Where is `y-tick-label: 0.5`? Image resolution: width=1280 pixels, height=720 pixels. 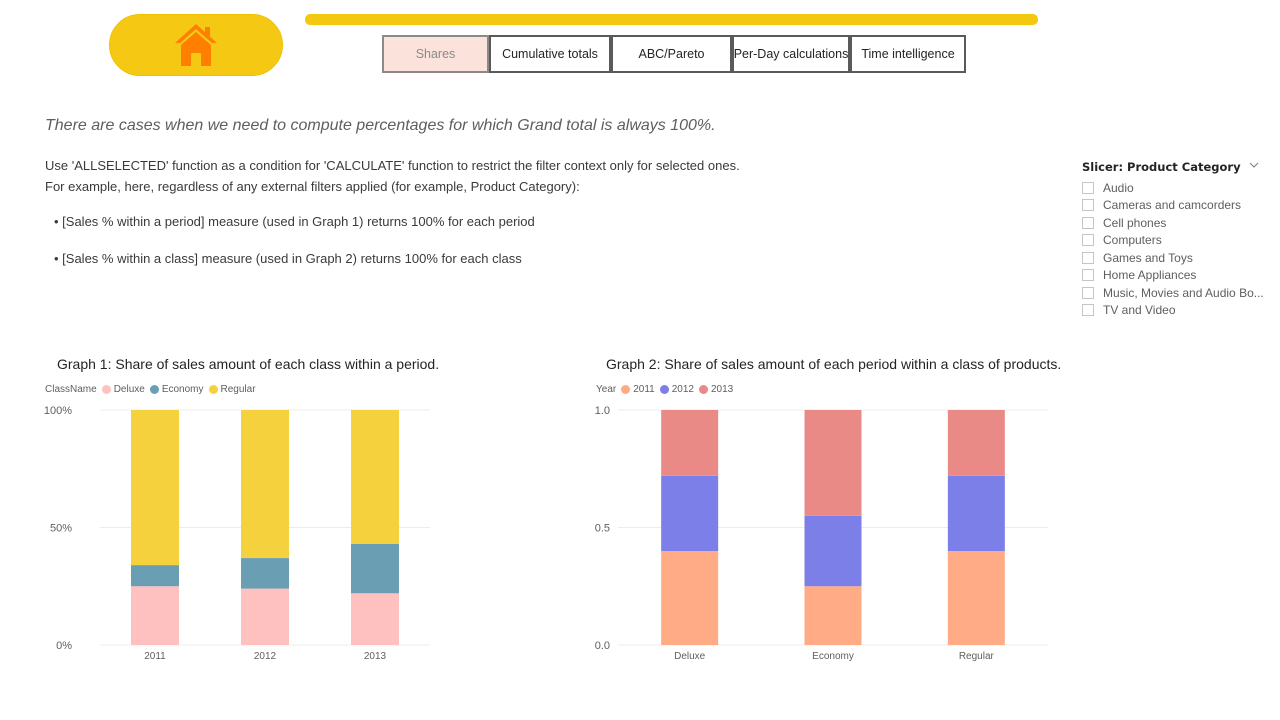 y-tick-label: 0.5 is located at coordinates (602, 529).